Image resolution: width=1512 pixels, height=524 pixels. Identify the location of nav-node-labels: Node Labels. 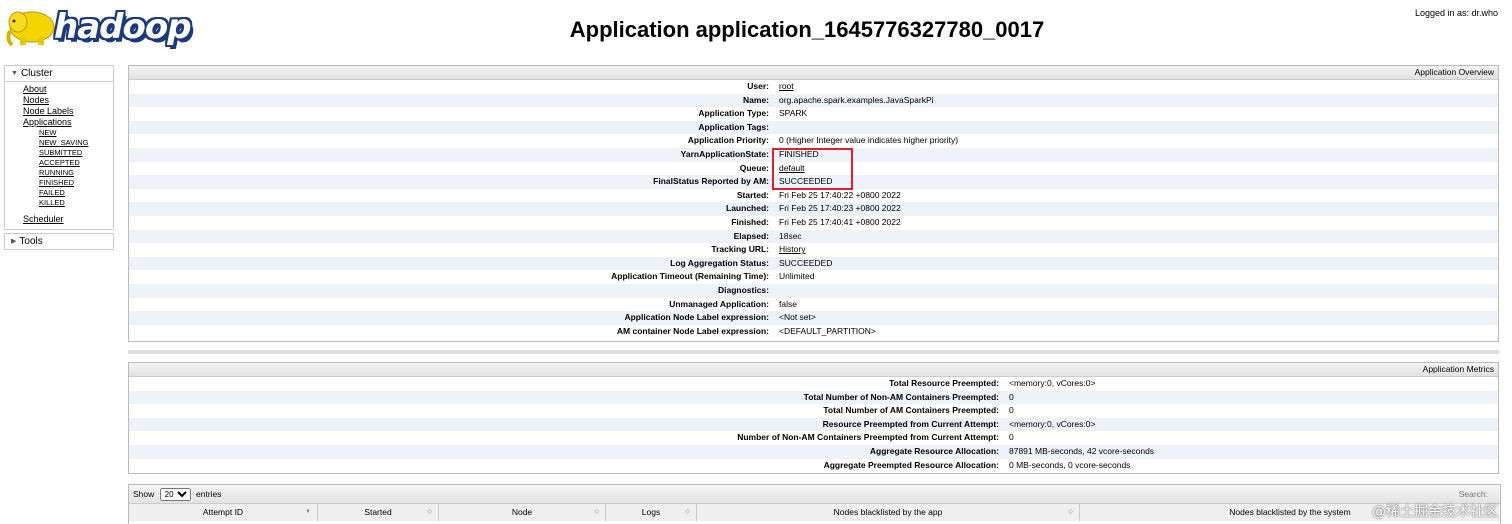
(48, 111).